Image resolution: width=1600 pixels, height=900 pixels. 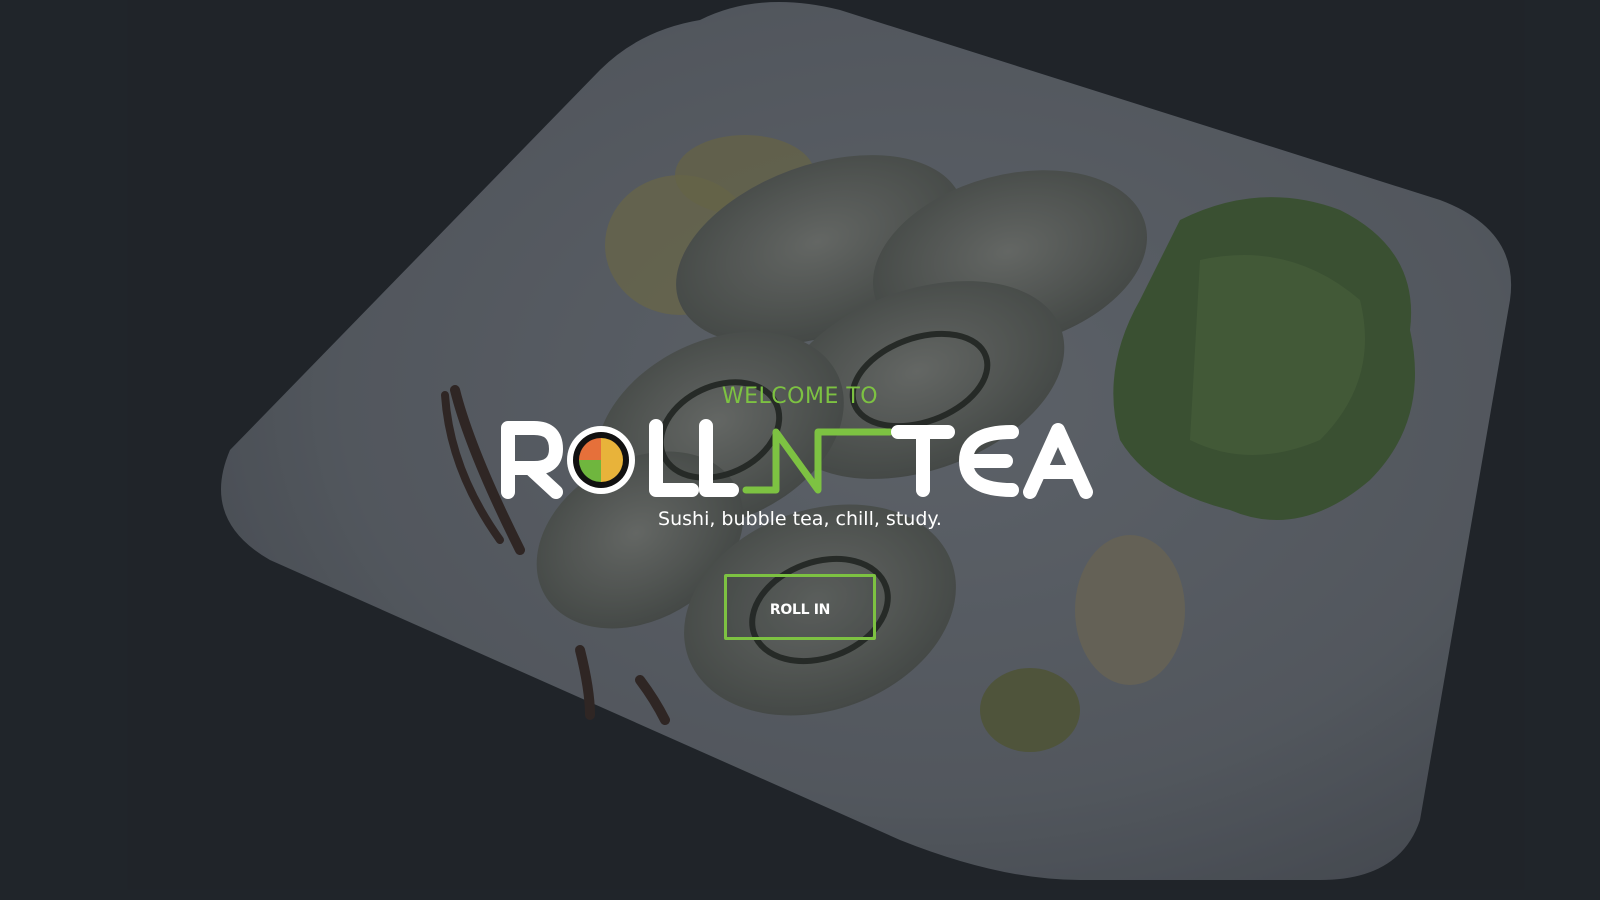 I want to click on roll-n-tea-logo-graphic, so click(x=797, y=459).